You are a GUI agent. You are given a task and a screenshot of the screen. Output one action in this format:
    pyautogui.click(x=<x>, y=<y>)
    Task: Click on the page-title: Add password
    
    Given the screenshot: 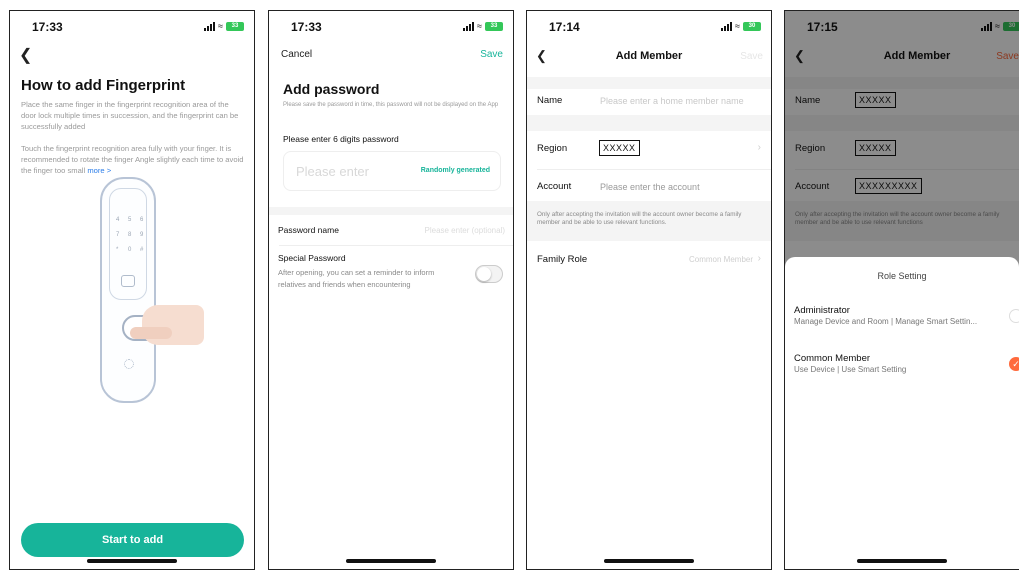 What is the action you would take?
    pyautogui.click(x=331, y=89)
    